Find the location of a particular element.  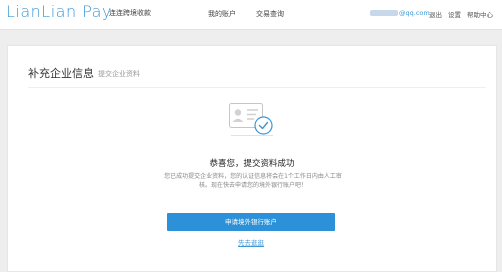

nav-my-account: 我的账户 is located at coordinates (222, 14).